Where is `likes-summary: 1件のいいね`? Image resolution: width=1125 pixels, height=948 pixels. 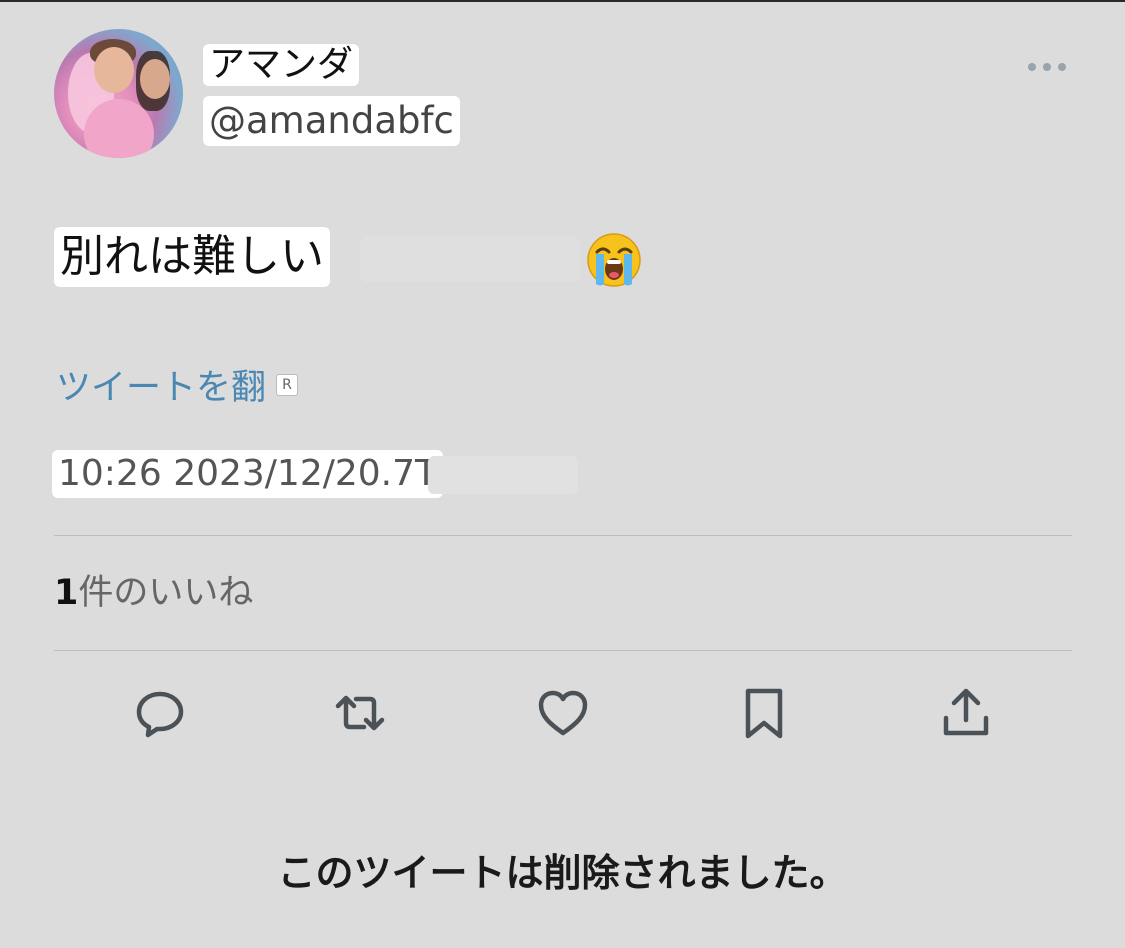
likes-summary: 1件のいいね is located at coordinates (153, 593).